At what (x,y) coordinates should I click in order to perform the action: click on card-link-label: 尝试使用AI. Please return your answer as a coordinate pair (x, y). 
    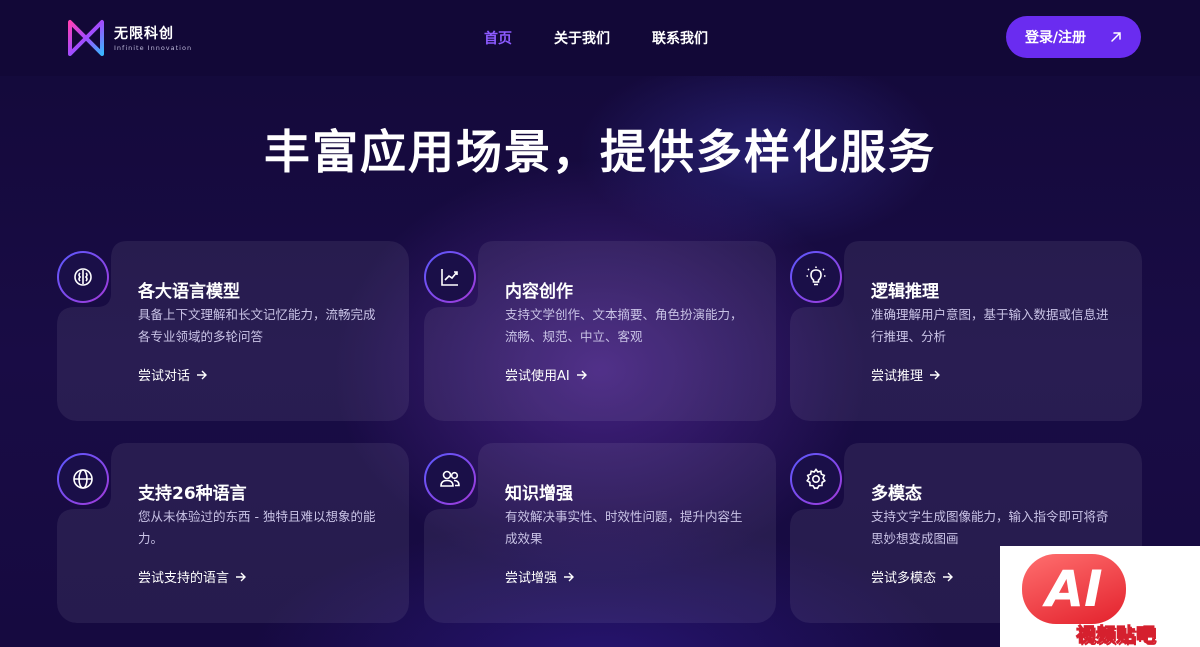
    Looking at the image, I should click on (537, 376).